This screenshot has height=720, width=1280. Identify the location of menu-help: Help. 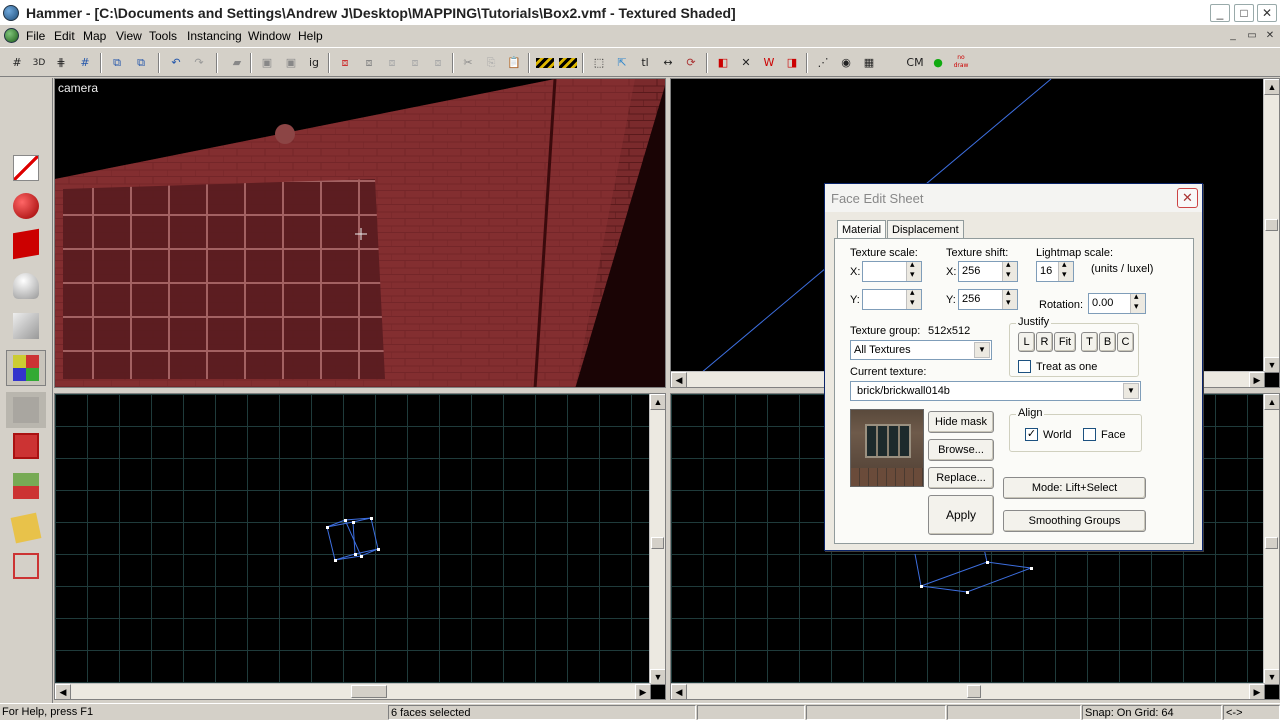
(310, 36).